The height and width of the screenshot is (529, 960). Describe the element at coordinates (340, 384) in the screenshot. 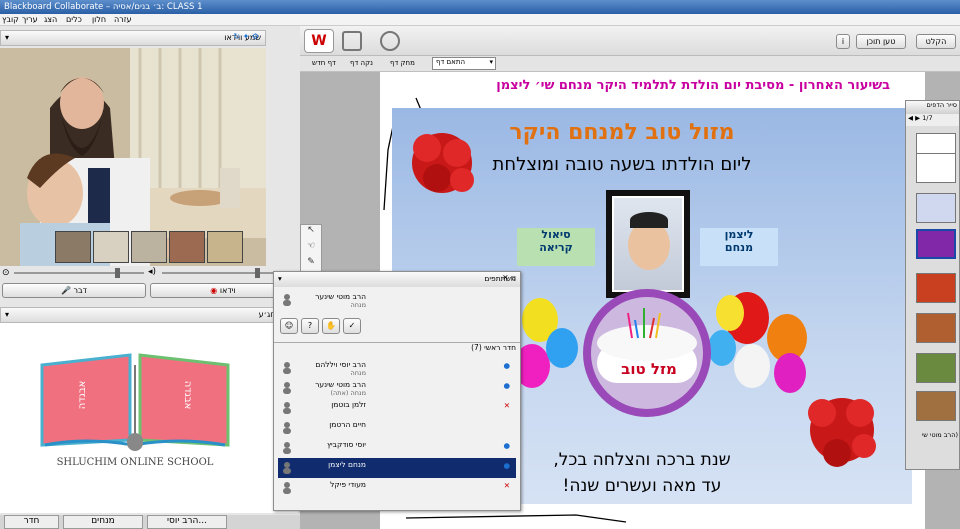

I see `participant-name: הרב מוטי שינער` at that location.